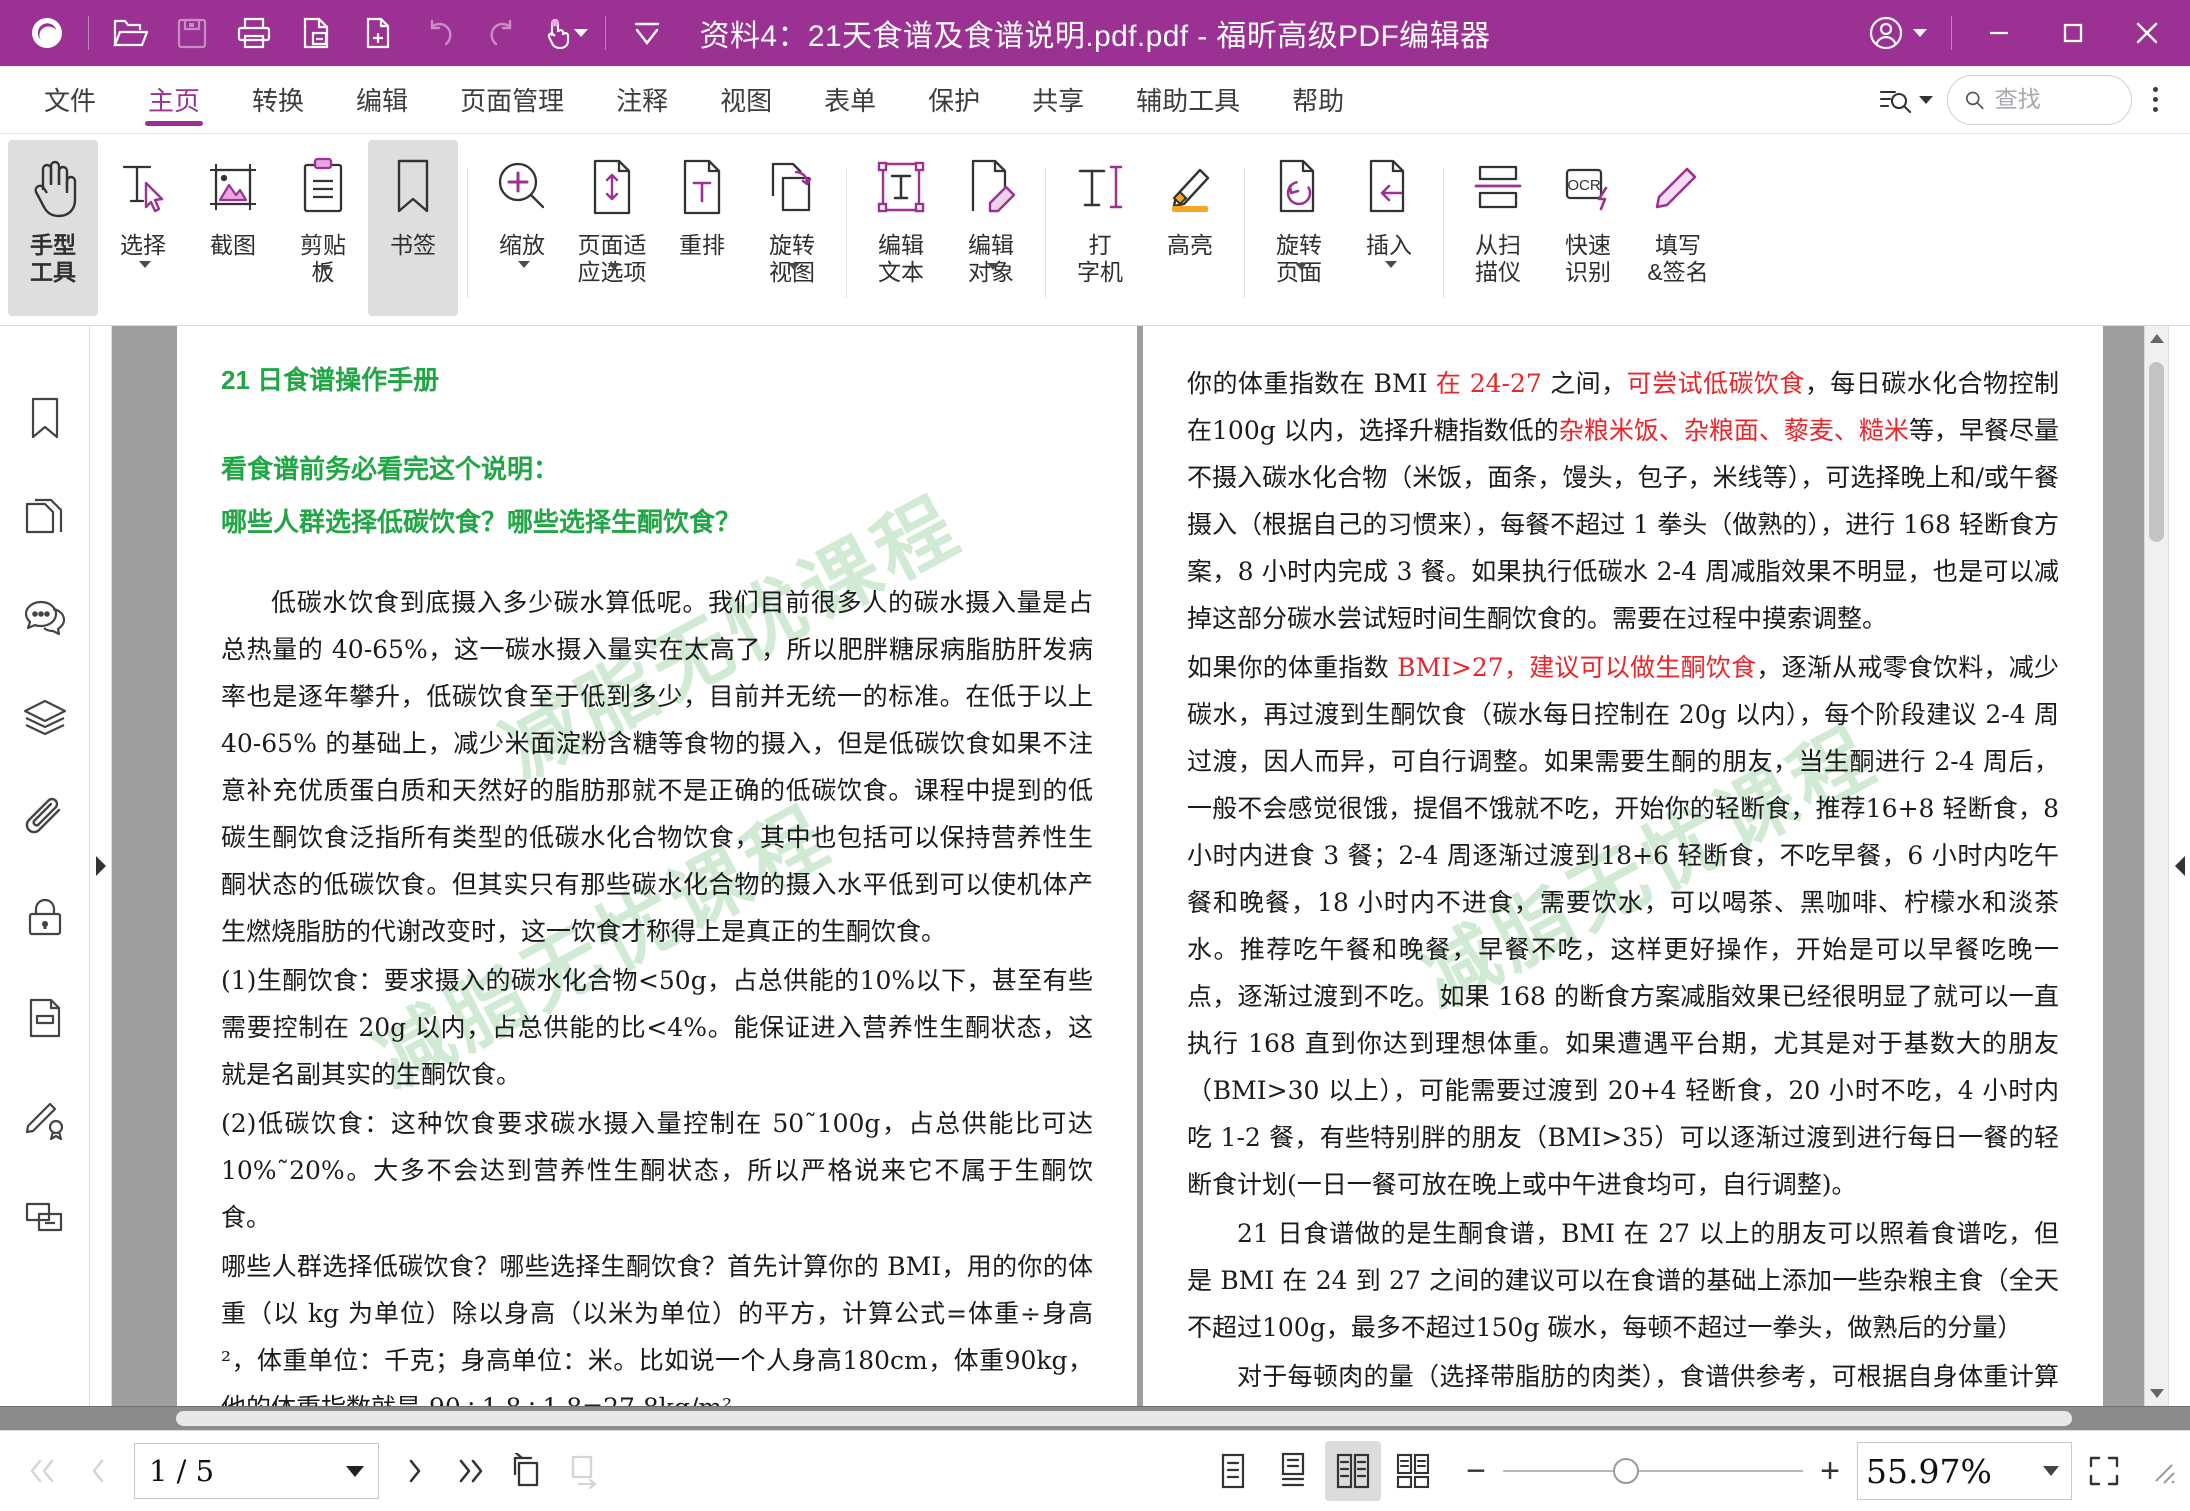 Image resolution: width=2190 pixels, height=1511 pixels. I want to click on document-heading-3: 哪些人群选择低碳饮食？哪些选择生酮饮食？, so click(481, 522).